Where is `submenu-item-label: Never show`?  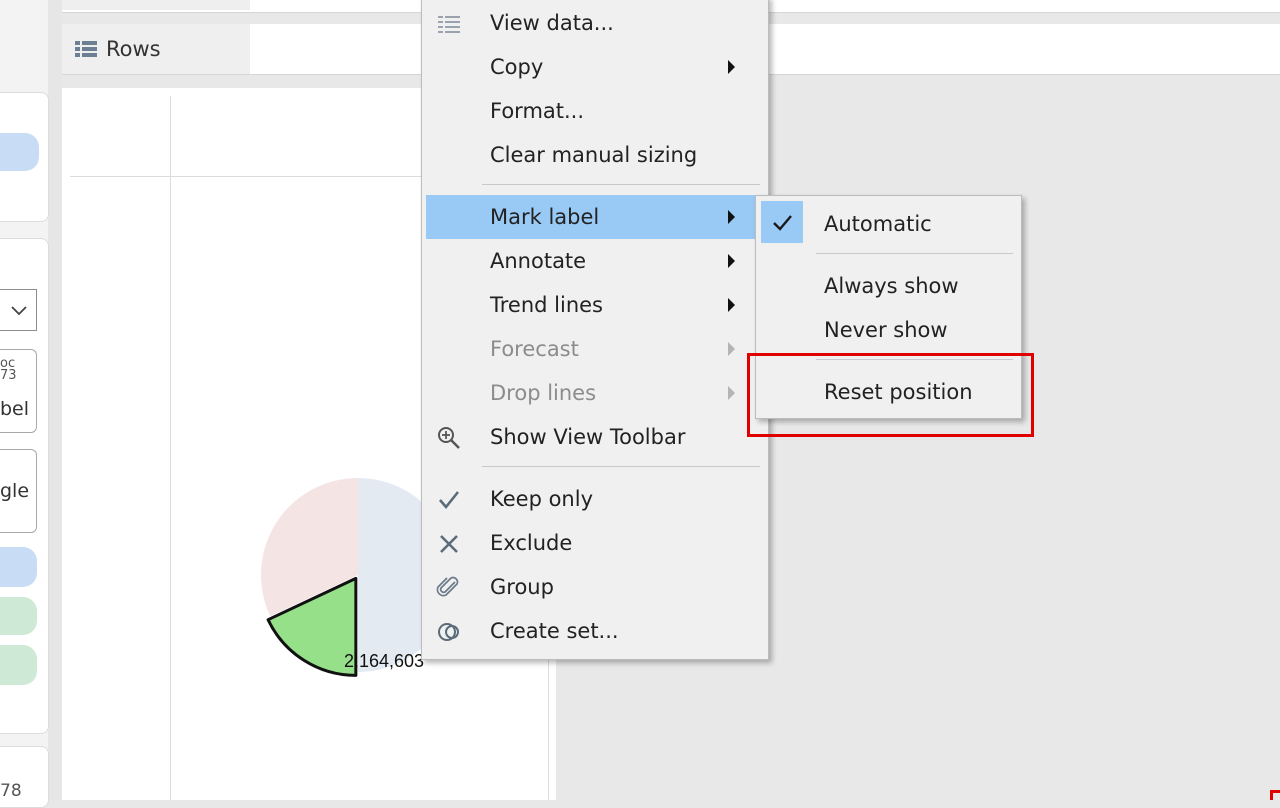
submenu-item-label: Never show is located at coordinates (886, 330).